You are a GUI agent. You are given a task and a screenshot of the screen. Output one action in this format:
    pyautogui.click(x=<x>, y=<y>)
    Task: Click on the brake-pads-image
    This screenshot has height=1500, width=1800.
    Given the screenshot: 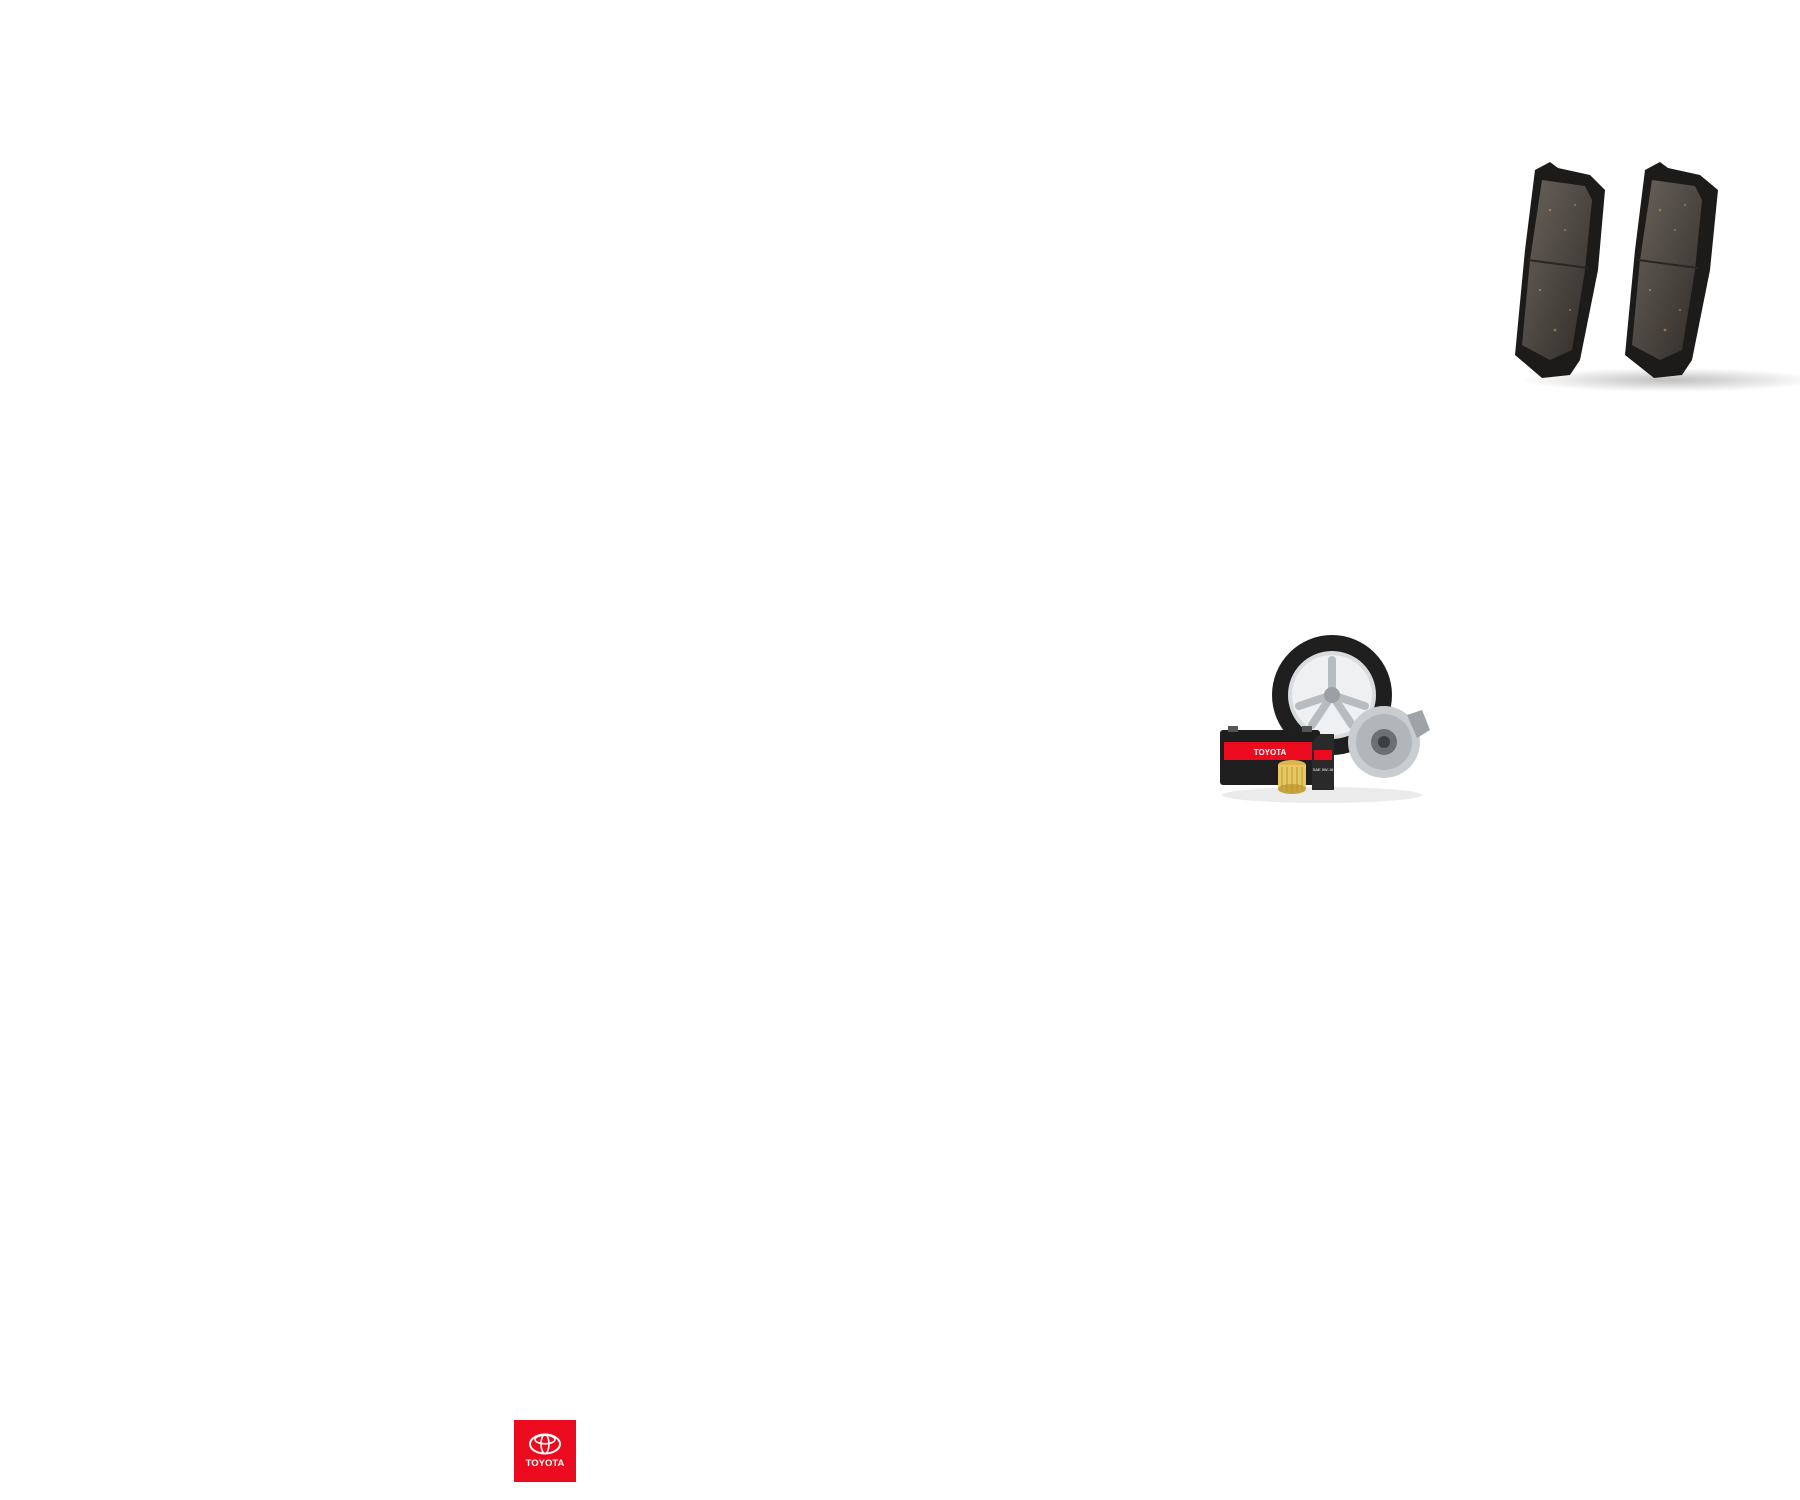 What is the action you would take?
    pyautogui.click(x=1640, y=275)
    